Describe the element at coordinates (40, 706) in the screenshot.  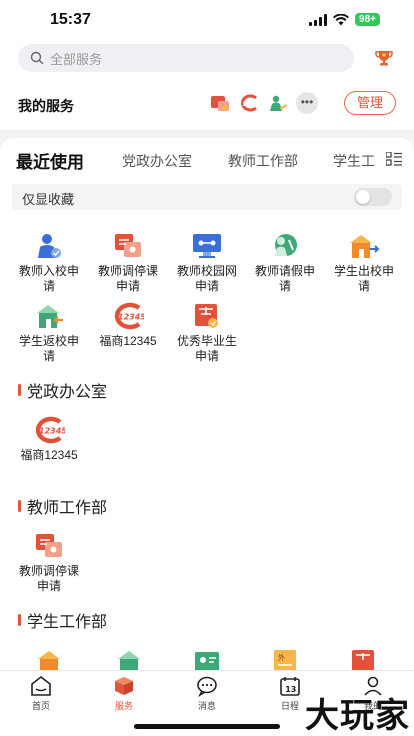
I see `tabbar-label: 首页` at that location.